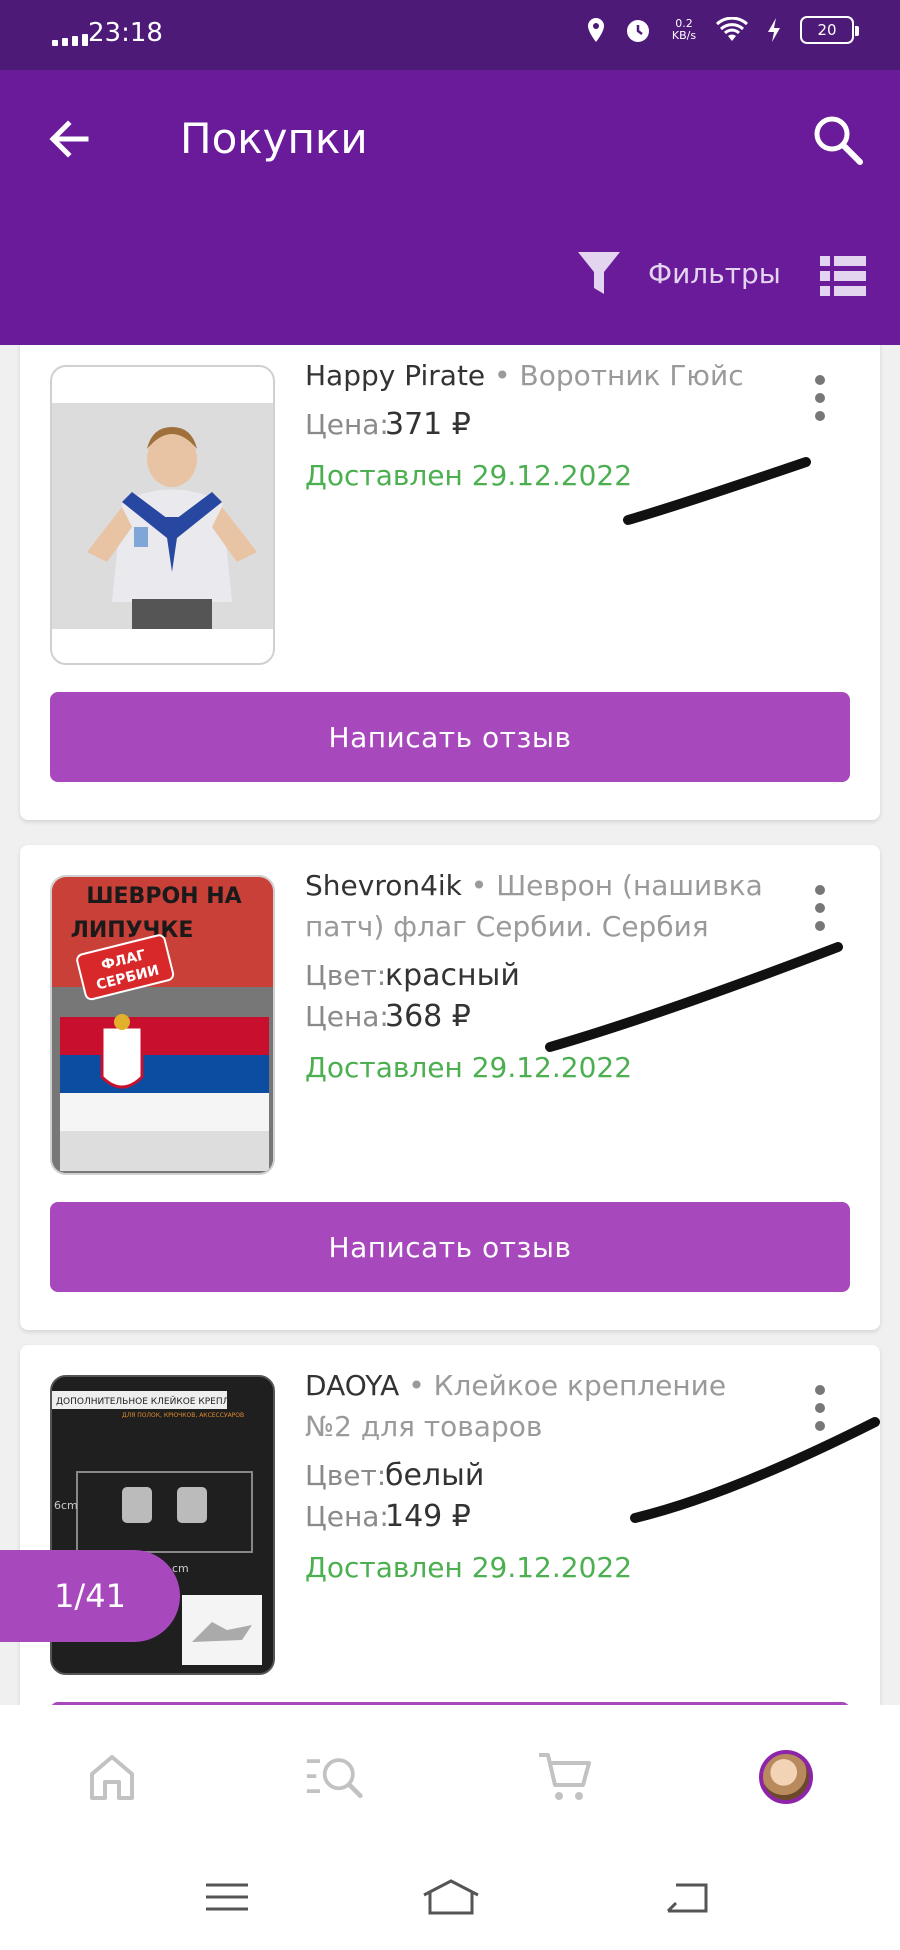 Image resolution: width=900 pixels, height=1950 pixels. I want to click on status-time: 23:18, so click(125, 33).